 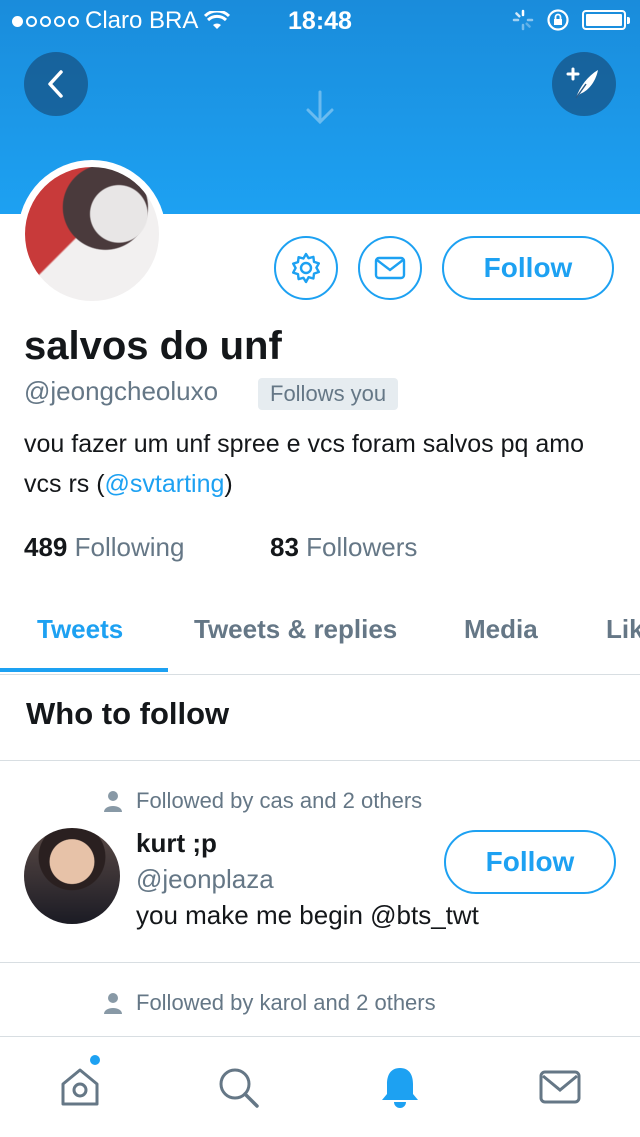 What do you see at coordinates (176, 843) in the screenshot?
I see `user-name: kurt ;p` at bounding box center [176, 843].